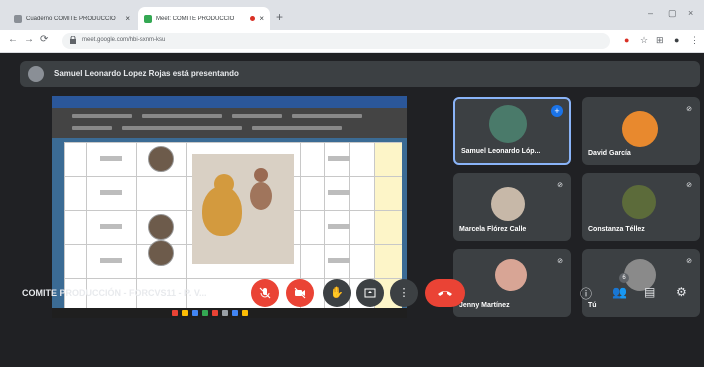  Describe the element at coordinates (616, 229) in the screenshot. I see `participant-name: Constanza Téllez` at that location.